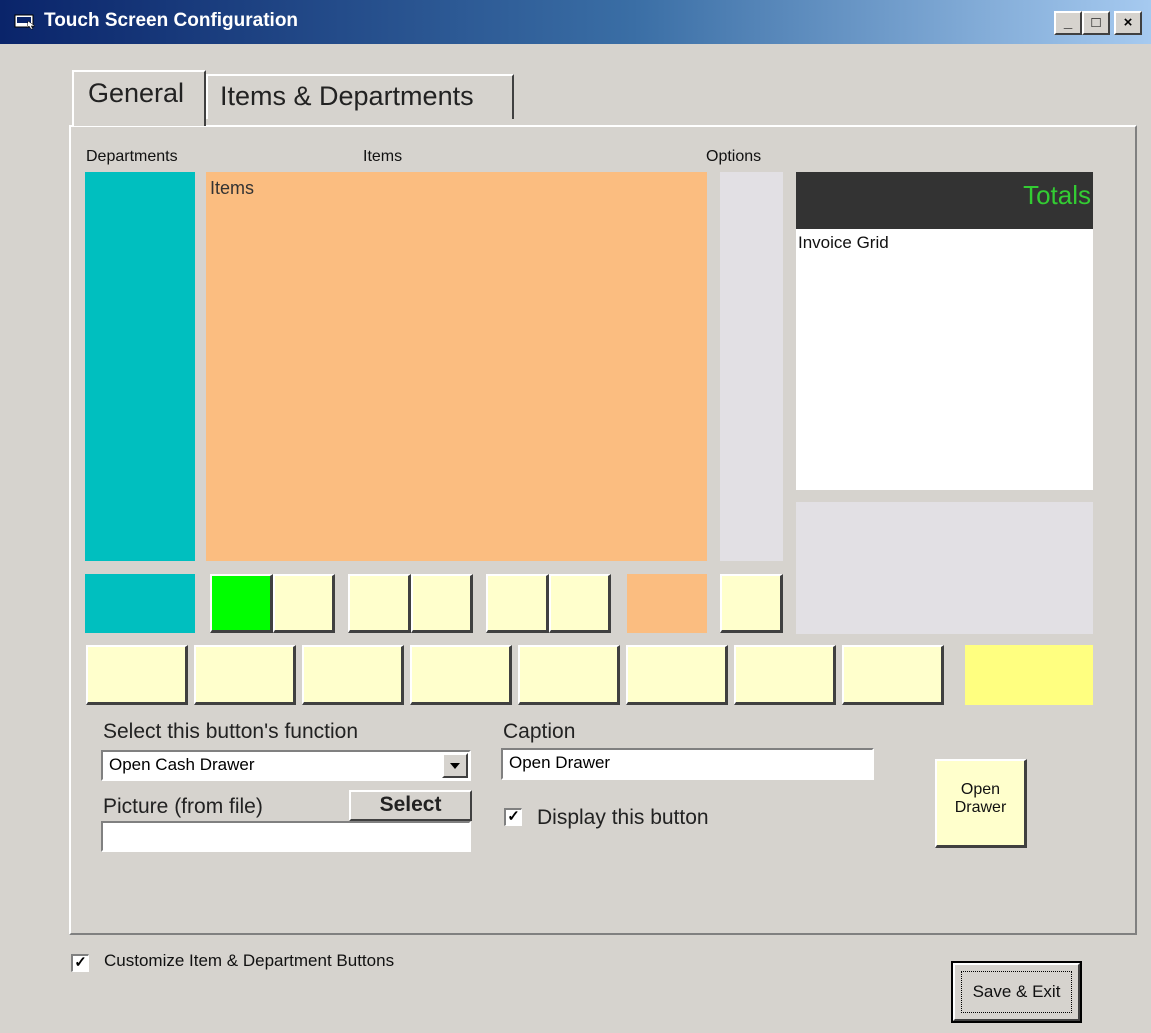 This screenshot has width=1151, height=1033. Describe the element at coordinates (136, 93) in the screenshot. I see `tab-general-label: General` at that location.